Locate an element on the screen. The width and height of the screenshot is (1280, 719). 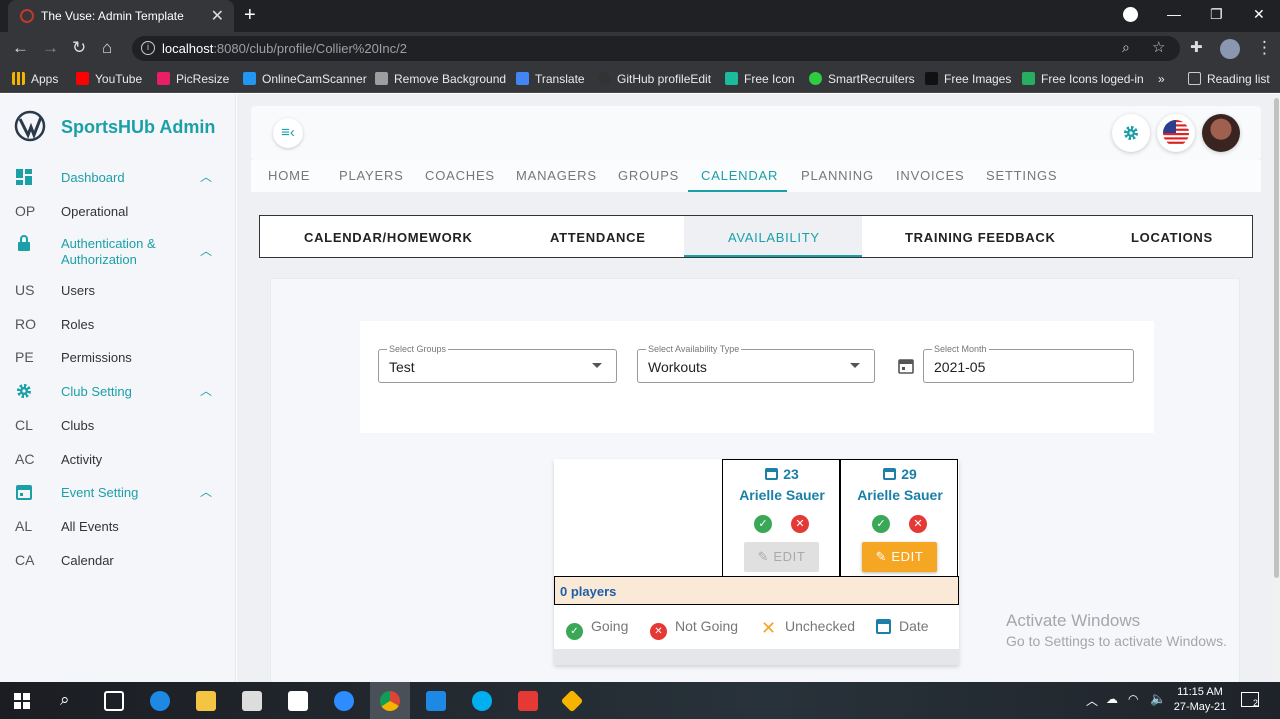
bookmark-star-icon: ☆ is located at coordinates (1158, 47).